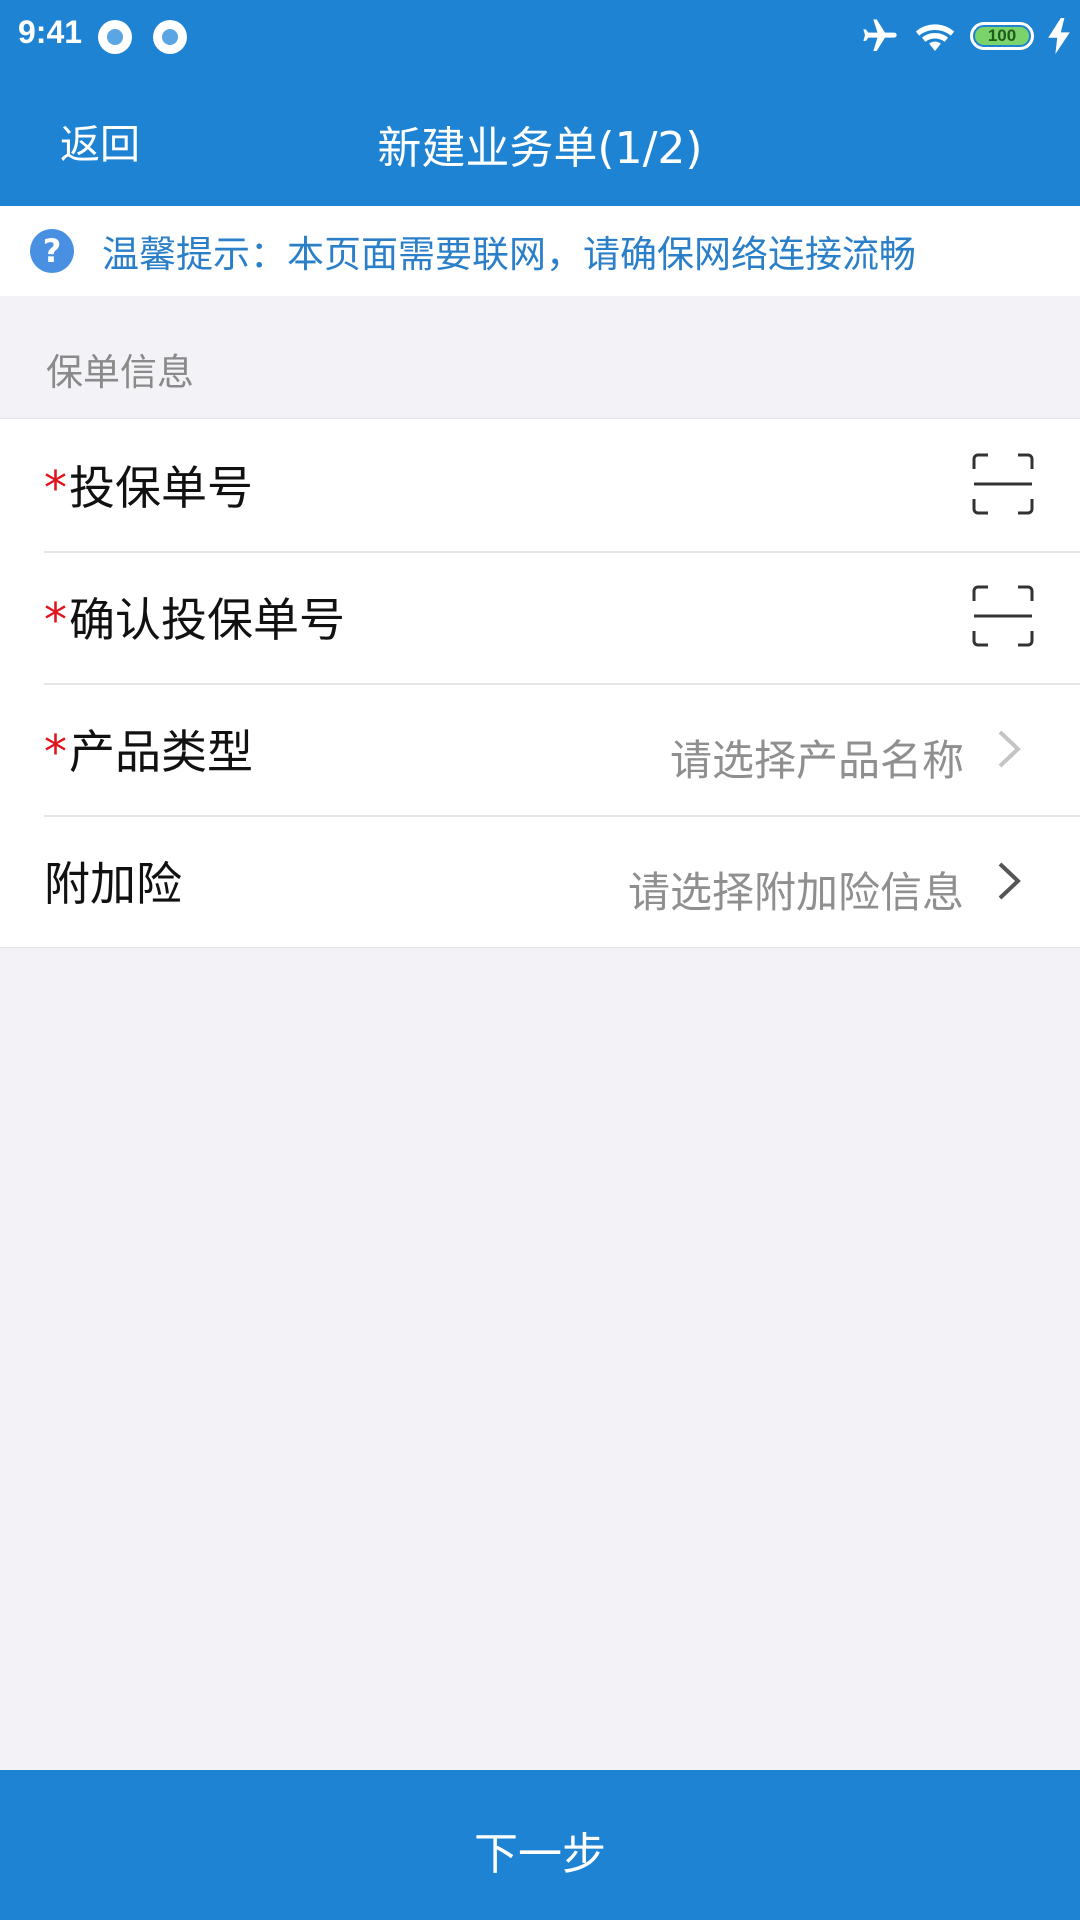  What do you see at coordinates (540, 36) in the screenshot?
I see `status-bar: 9:41 100` at bounding box center [540, 36].